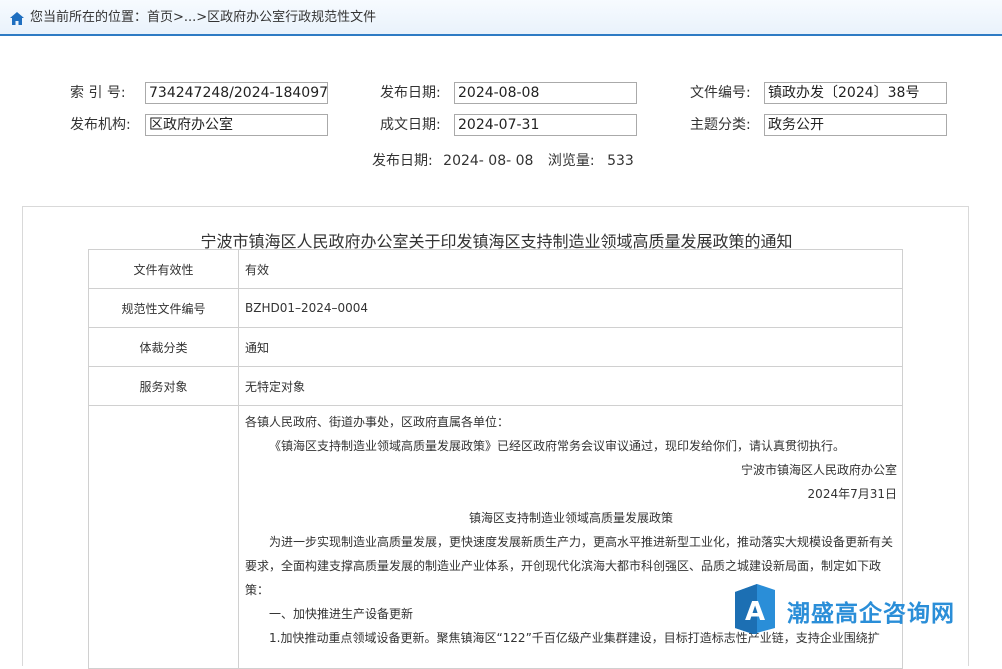  Describe the element at coordinates (755, 612) in the screenshot. I see `svg-text: A` at that location.